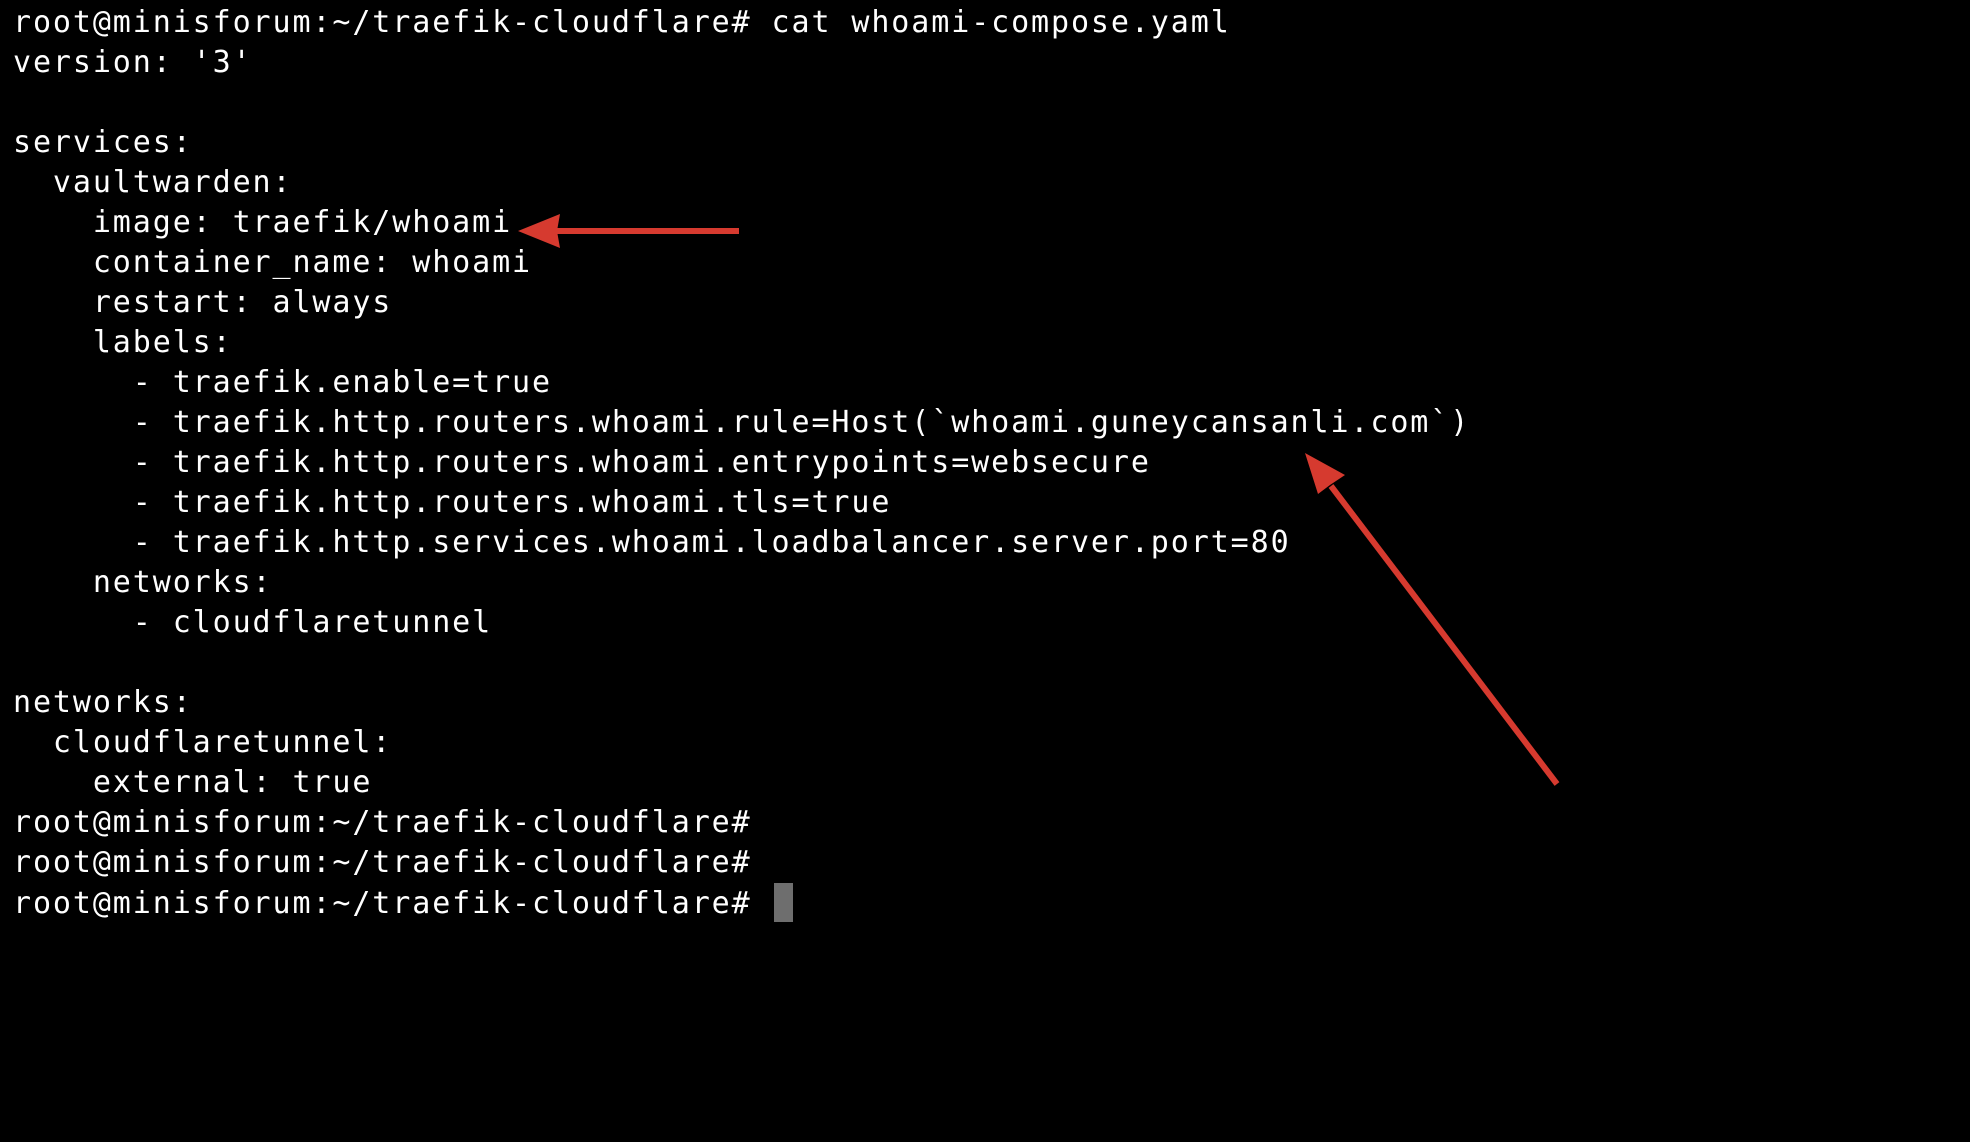  I want to click on terminal-active-prompt: root@minisforum:~/traefik-cloudflare#, so click(392, 903).